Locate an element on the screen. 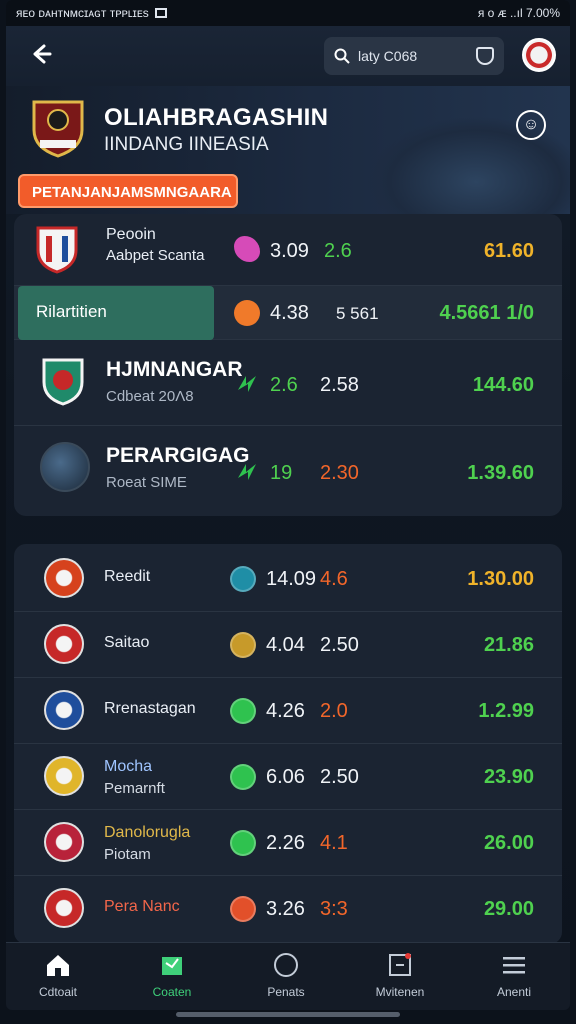 The image size is (576, 1024). list-item: Rrenastagan 4.26 2.0 1.2.99 is located at coordinates (288, 711).